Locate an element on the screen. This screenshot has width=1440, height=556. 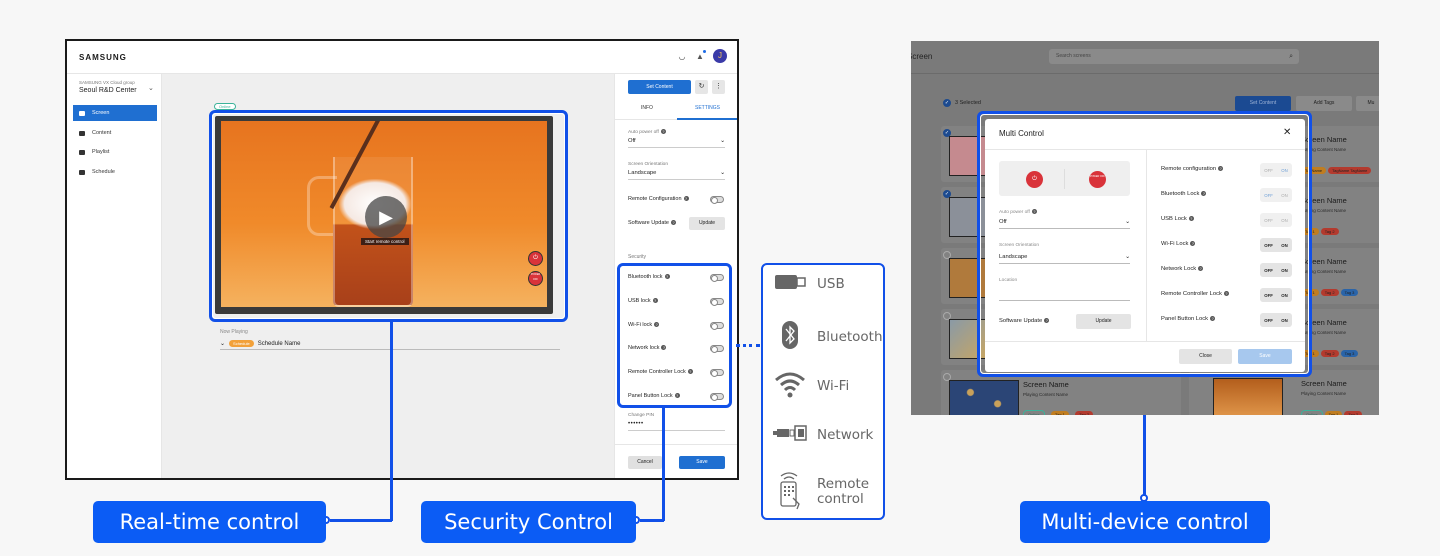
page-title: Screen is located at coordinates (922, 56).